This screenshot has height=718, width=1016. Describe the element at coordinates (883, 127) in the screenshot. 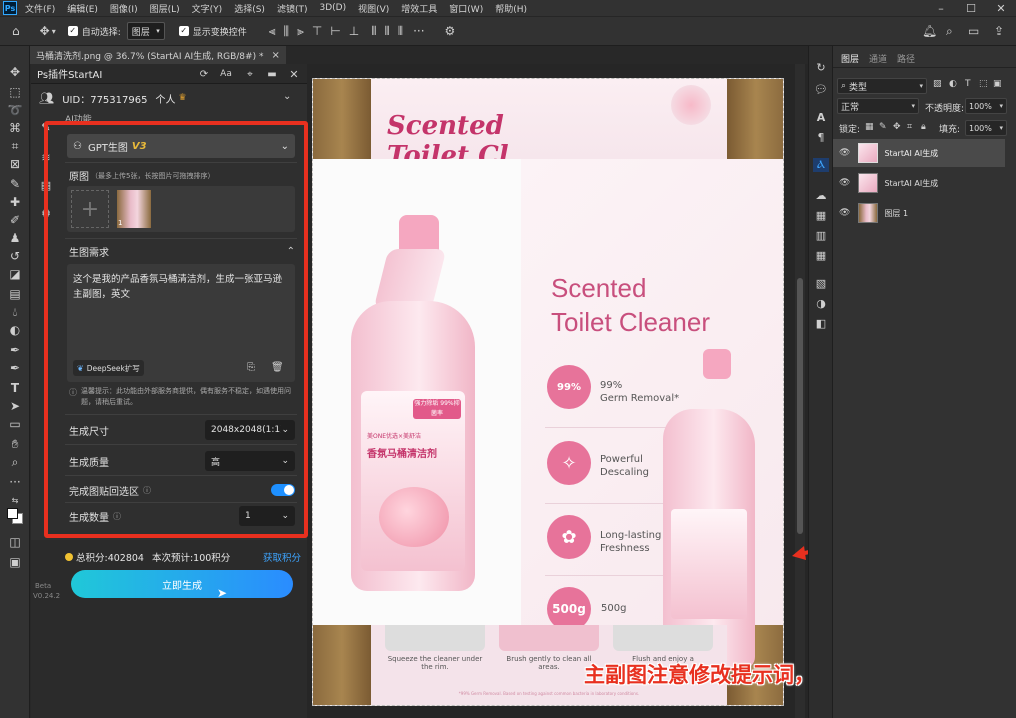

I see `lock-pixels-icon: ✎` at that location.